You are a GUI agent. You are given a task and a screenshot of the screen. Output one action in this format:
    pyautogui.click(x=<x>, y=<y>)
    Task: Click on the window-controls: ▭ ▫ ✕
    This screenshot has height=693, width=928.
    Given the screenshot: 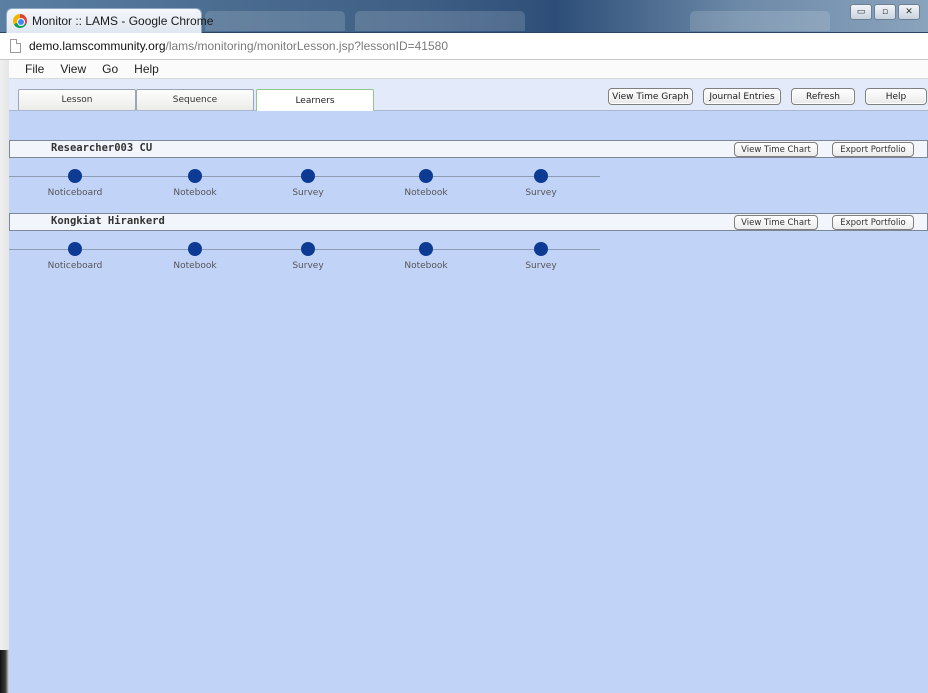 What is the action you would take?
    pyautogui.click(x=885, y=12)
    